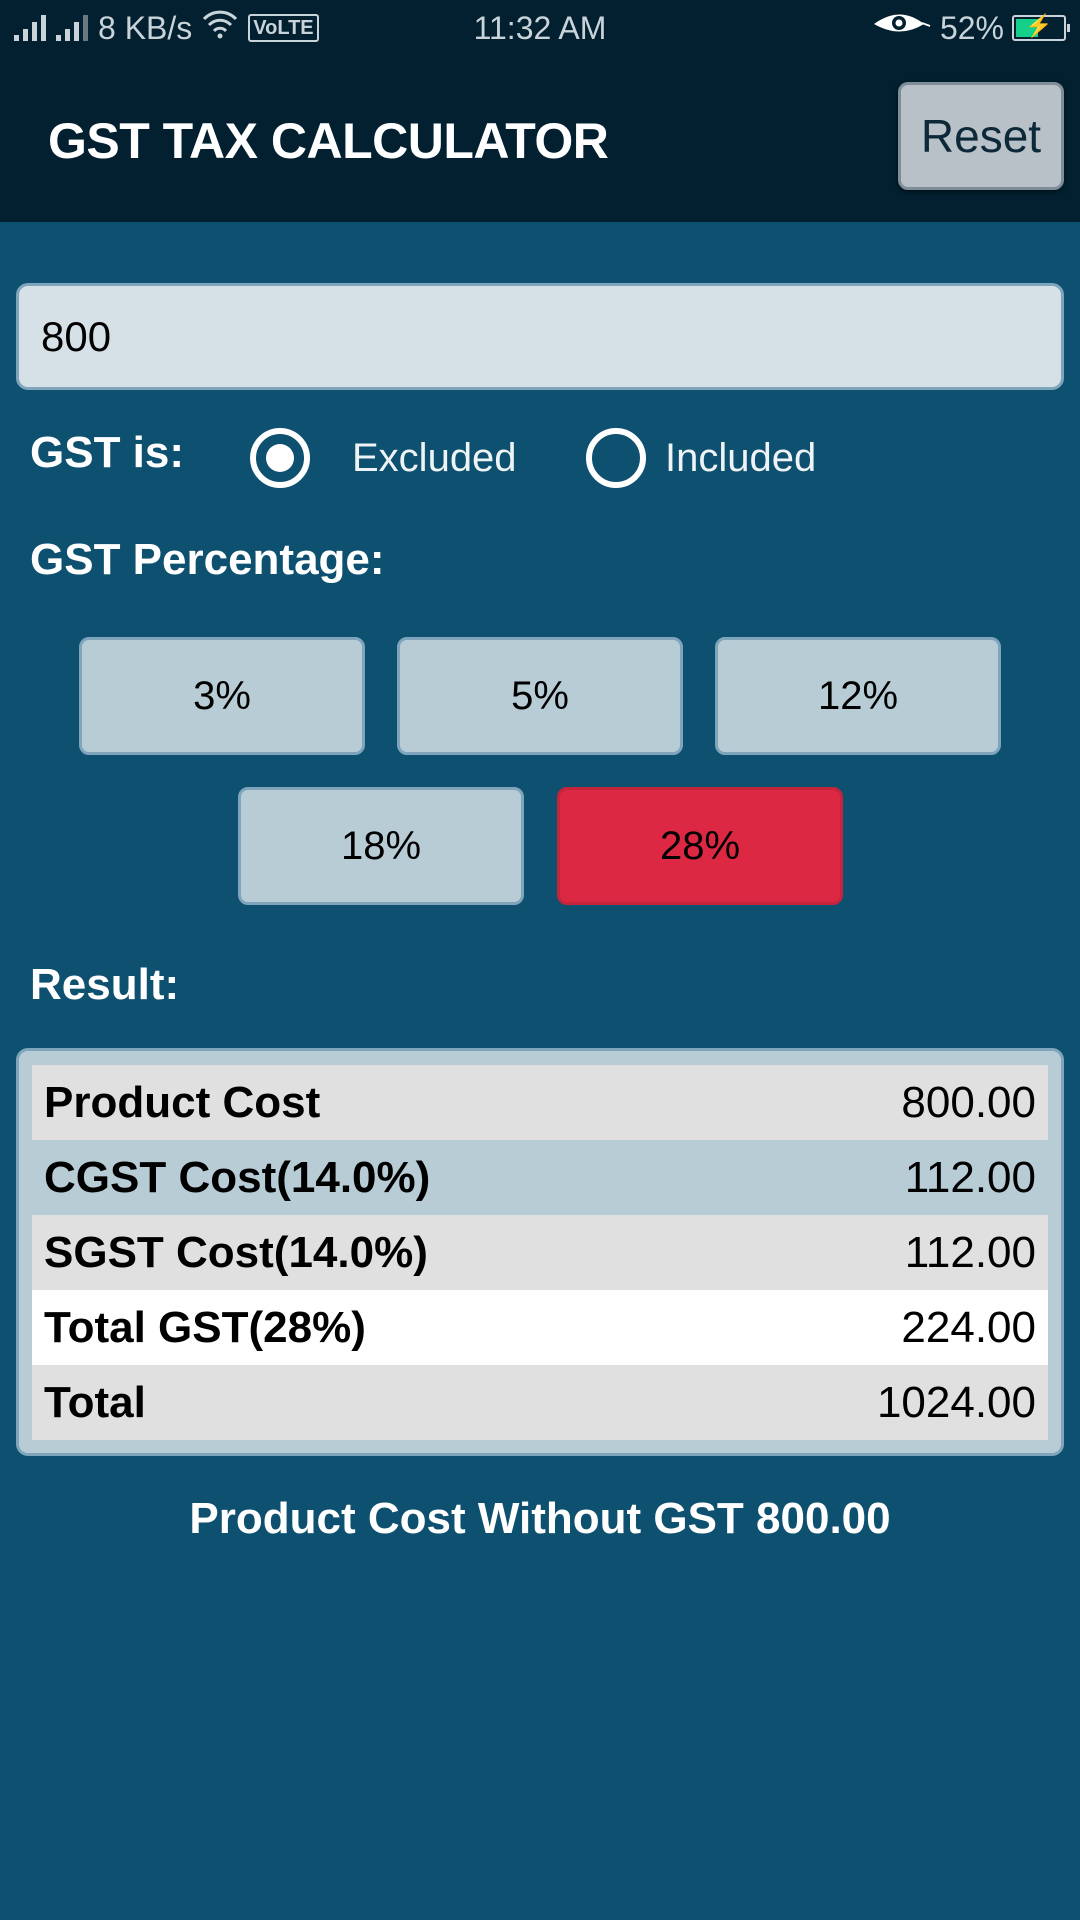  Describe the element at coordinates (540, 1102) in the screenshot. I see `result-row-product-cost: Product Cost 800.00` at that location.